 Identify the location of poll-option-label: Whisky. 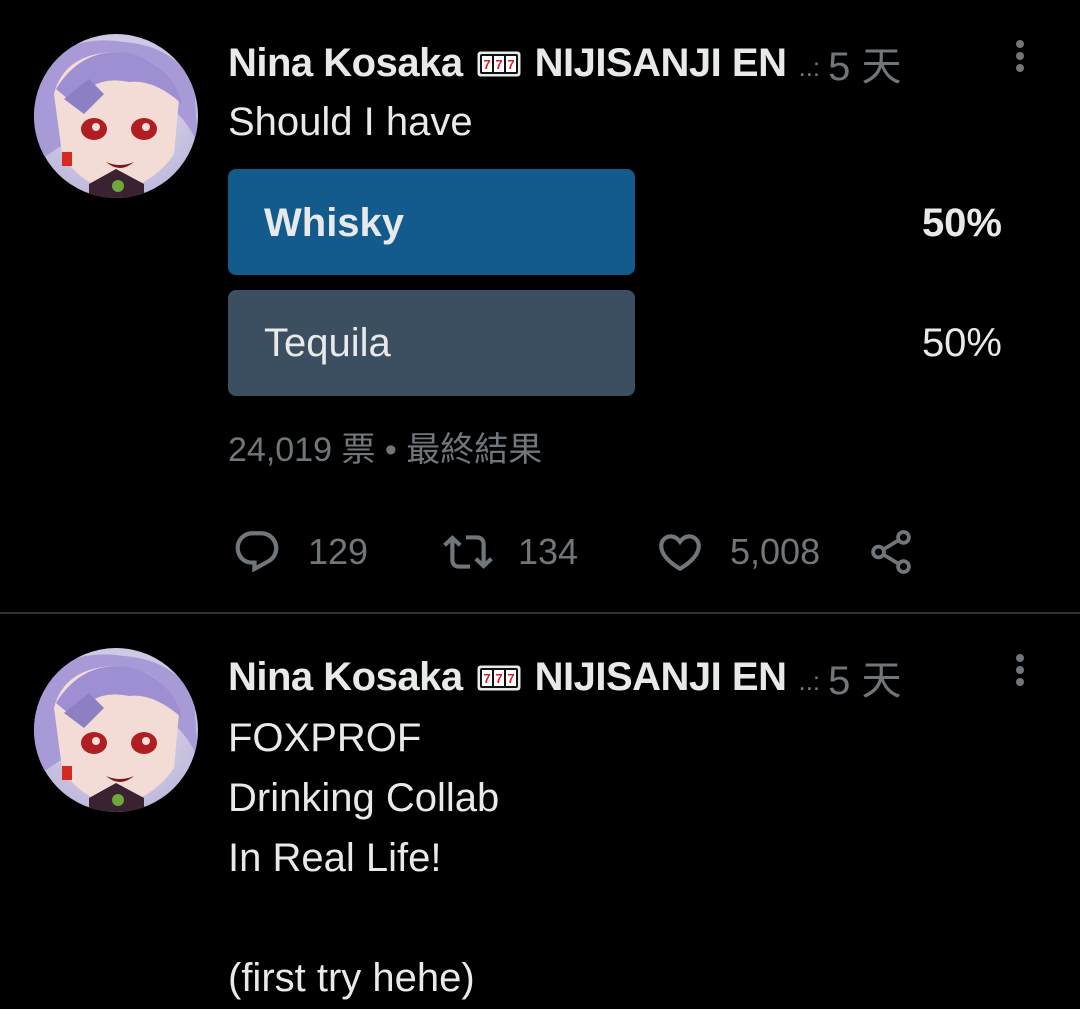
(334, 223).